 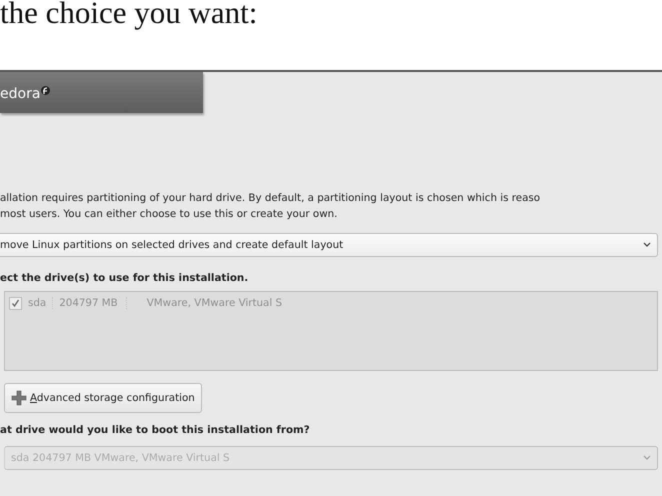 I want to click on plus-icon, so click(x=19, y=398).